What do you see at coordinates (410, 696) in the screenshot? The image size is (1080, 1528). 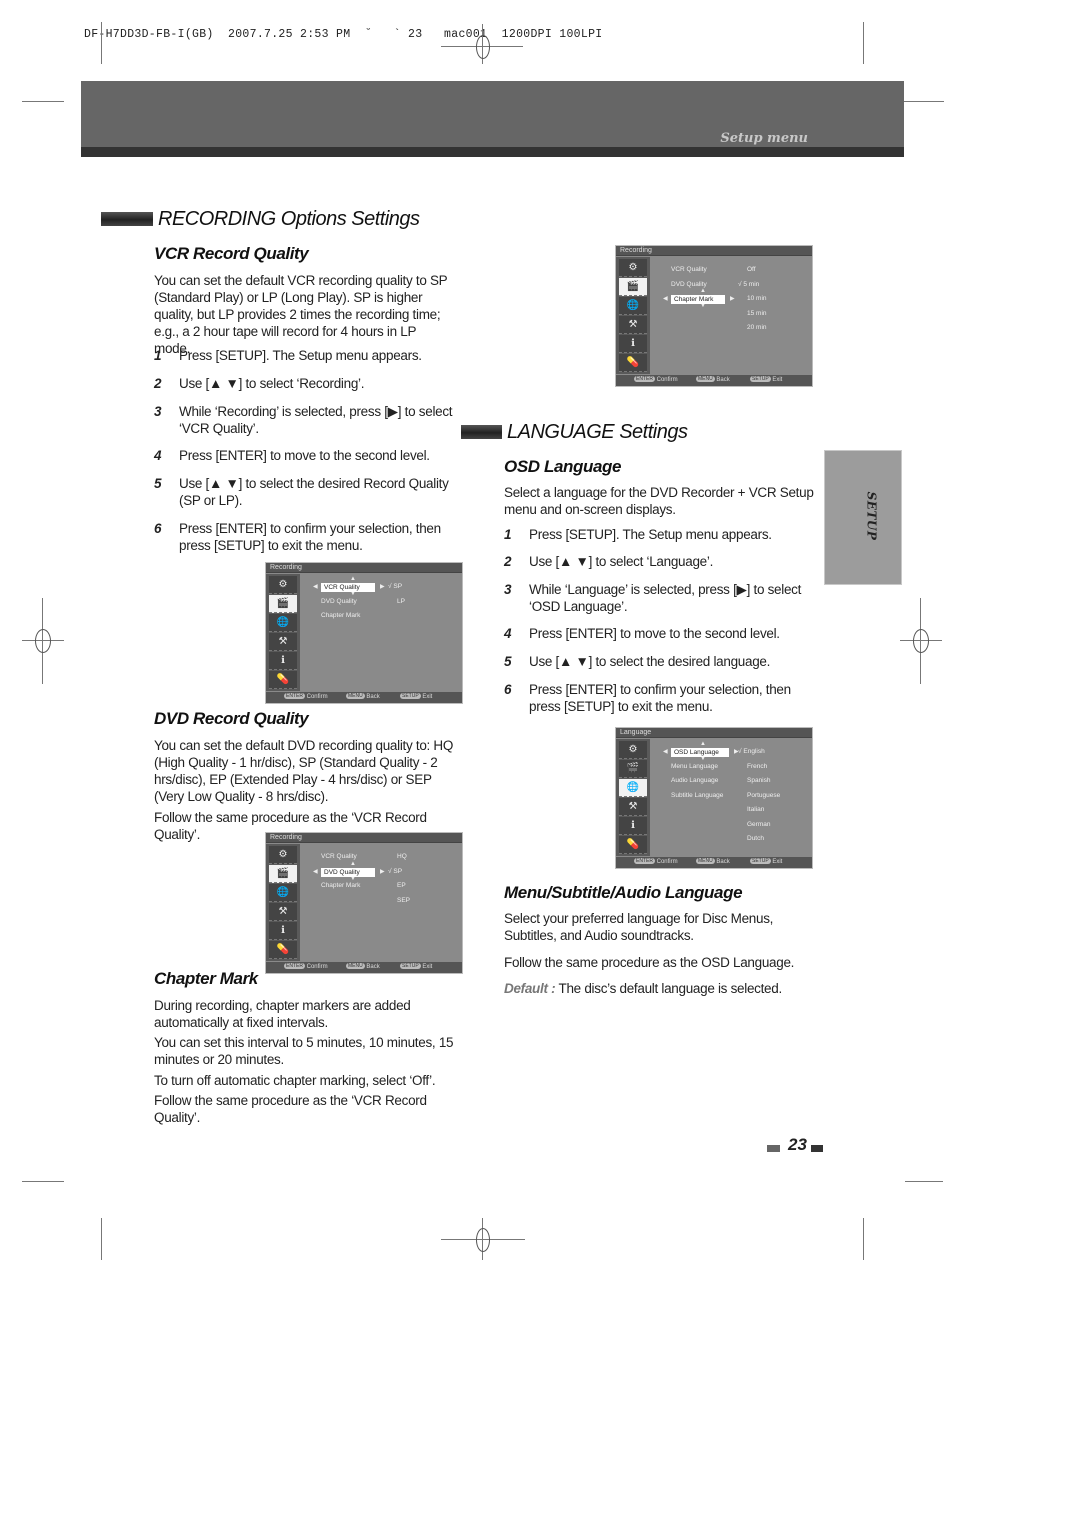 I see `setup-key: SETUP` at bounding box center [410, 696].